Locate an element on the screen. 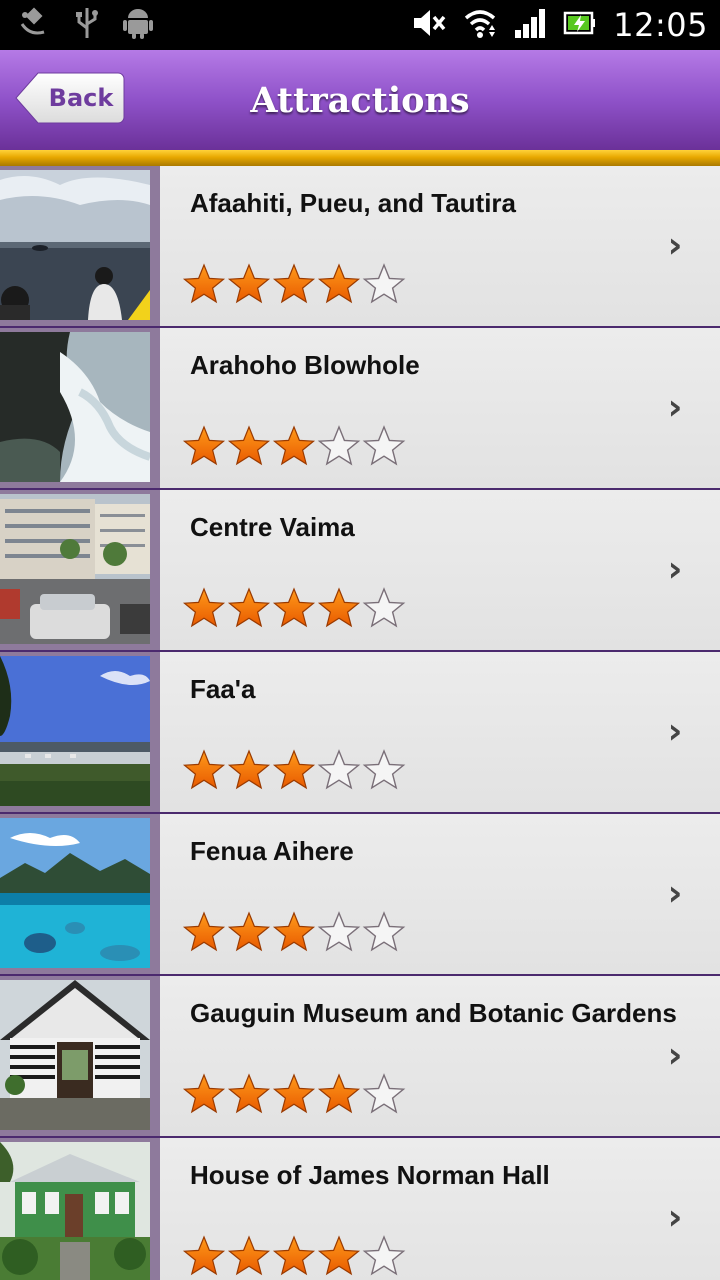  attraction-name: Centre Vaima is located at coordinates (272, 527).